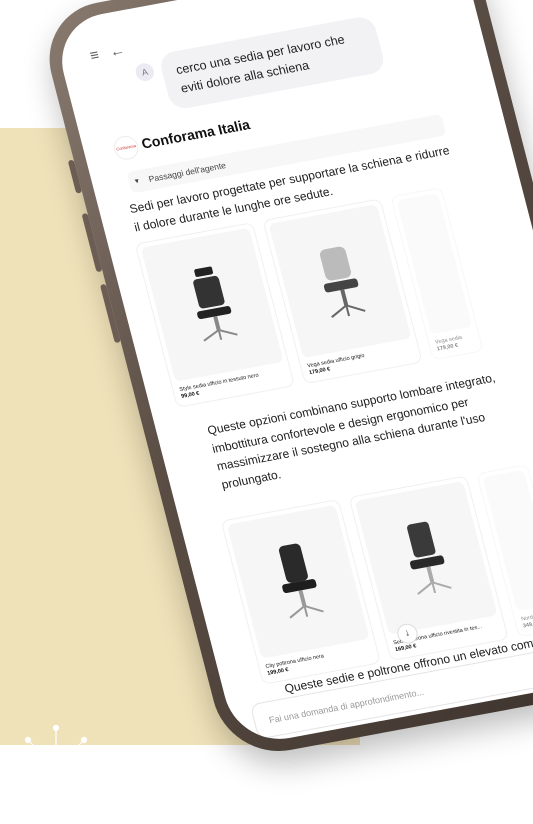  What do you see at coordinates (526, 618) in the screenshot?
I see `product-name: Nord po` at bounding box center [526, 618].